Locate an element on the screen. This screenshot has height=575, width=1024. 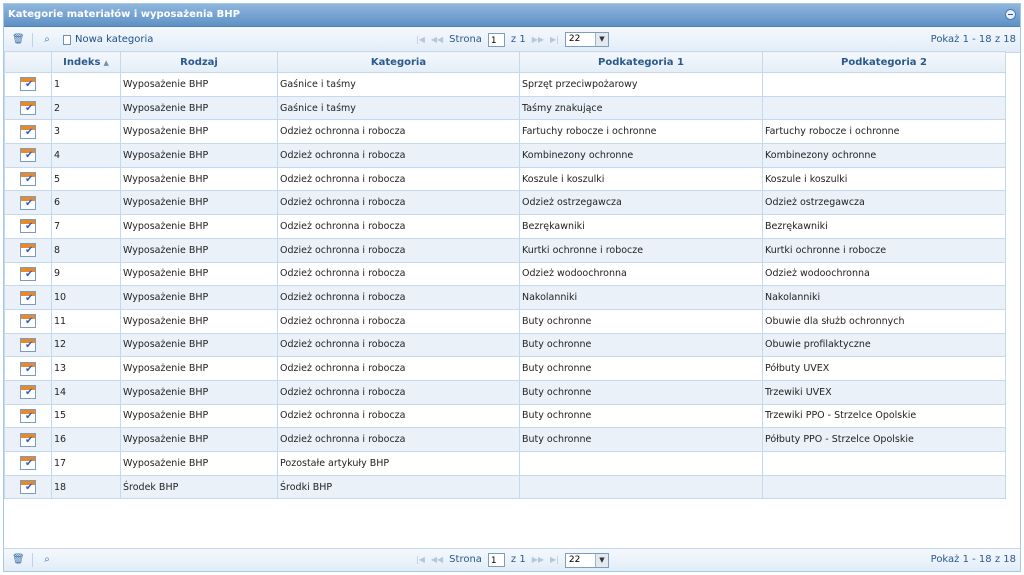
search-button-bottom: ⌕ is located at coordinates (47, 560).